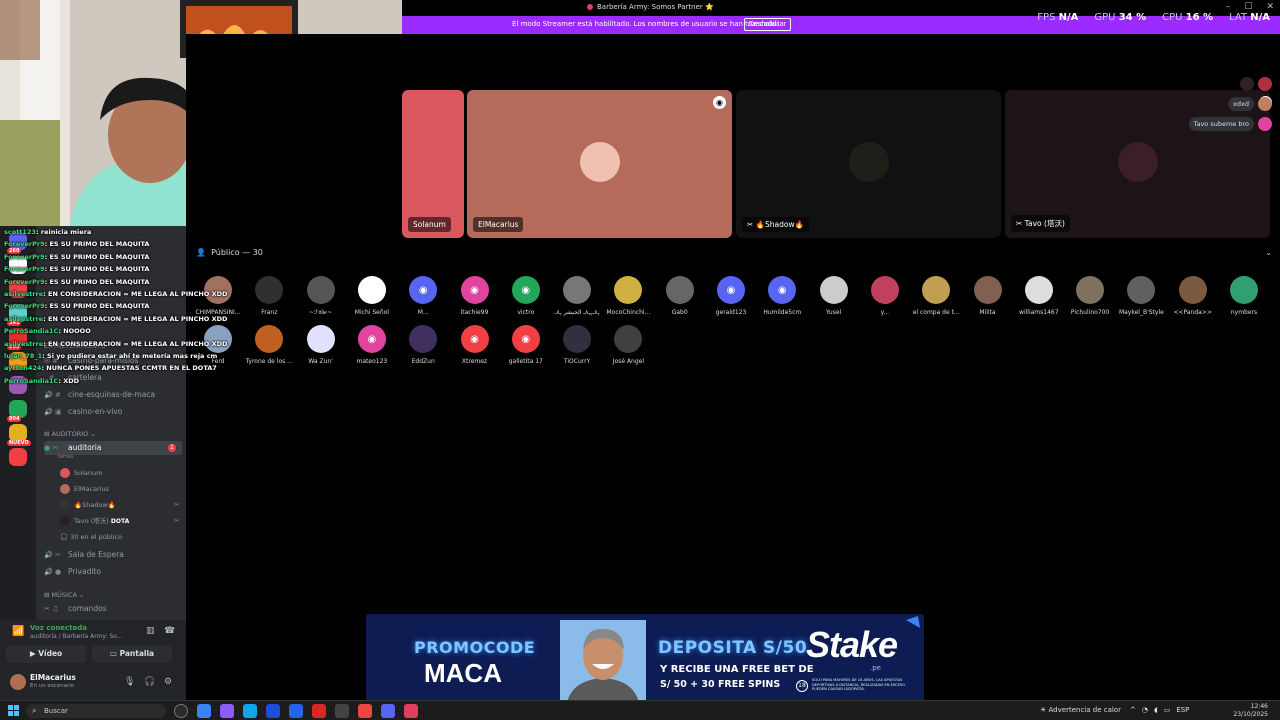  I want to click on audience-member: Michi Señol, so click(372, 296).